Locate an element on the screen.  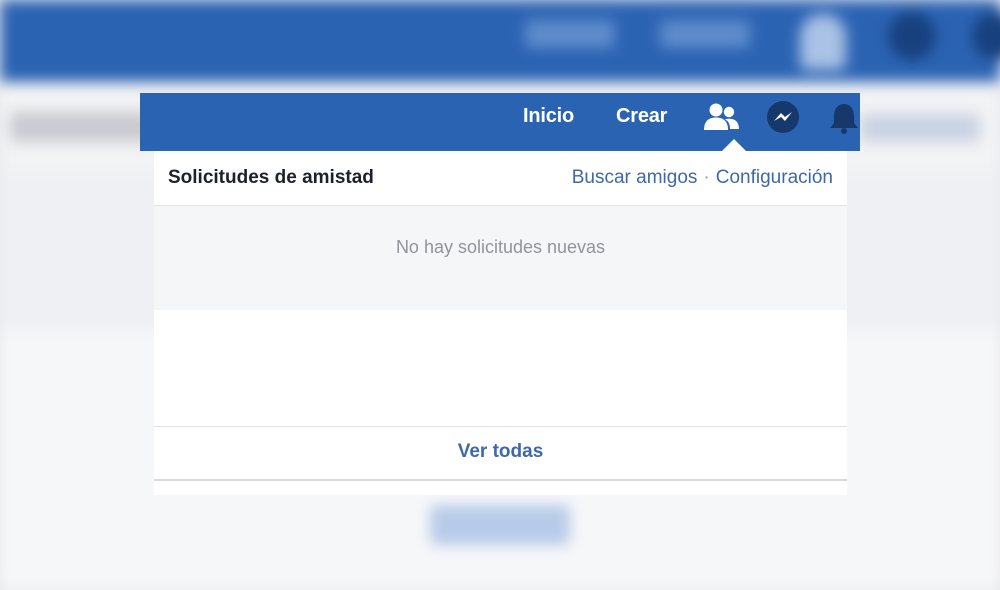
empty-requests-area: No hay solicitudes nuevas is located at coordinates (500, 258).